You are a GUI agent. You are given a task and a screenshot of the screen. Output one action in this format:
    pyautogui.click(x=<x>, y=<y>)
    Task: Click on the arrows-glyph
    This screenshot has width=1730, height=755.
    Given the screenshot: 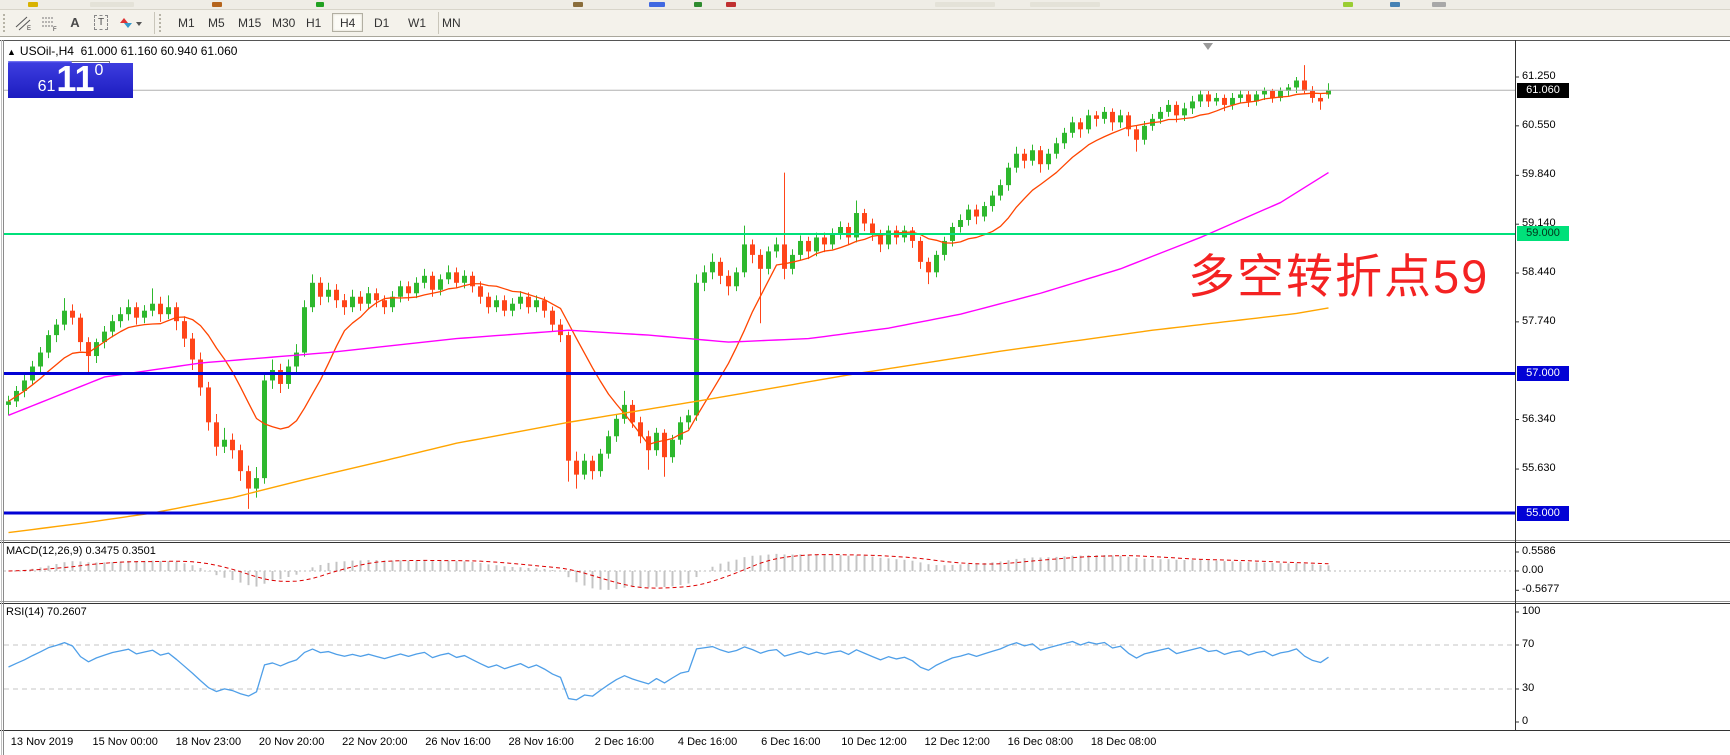 What is the action you would take?
    pyautogui.click(x=131, y=22)
    